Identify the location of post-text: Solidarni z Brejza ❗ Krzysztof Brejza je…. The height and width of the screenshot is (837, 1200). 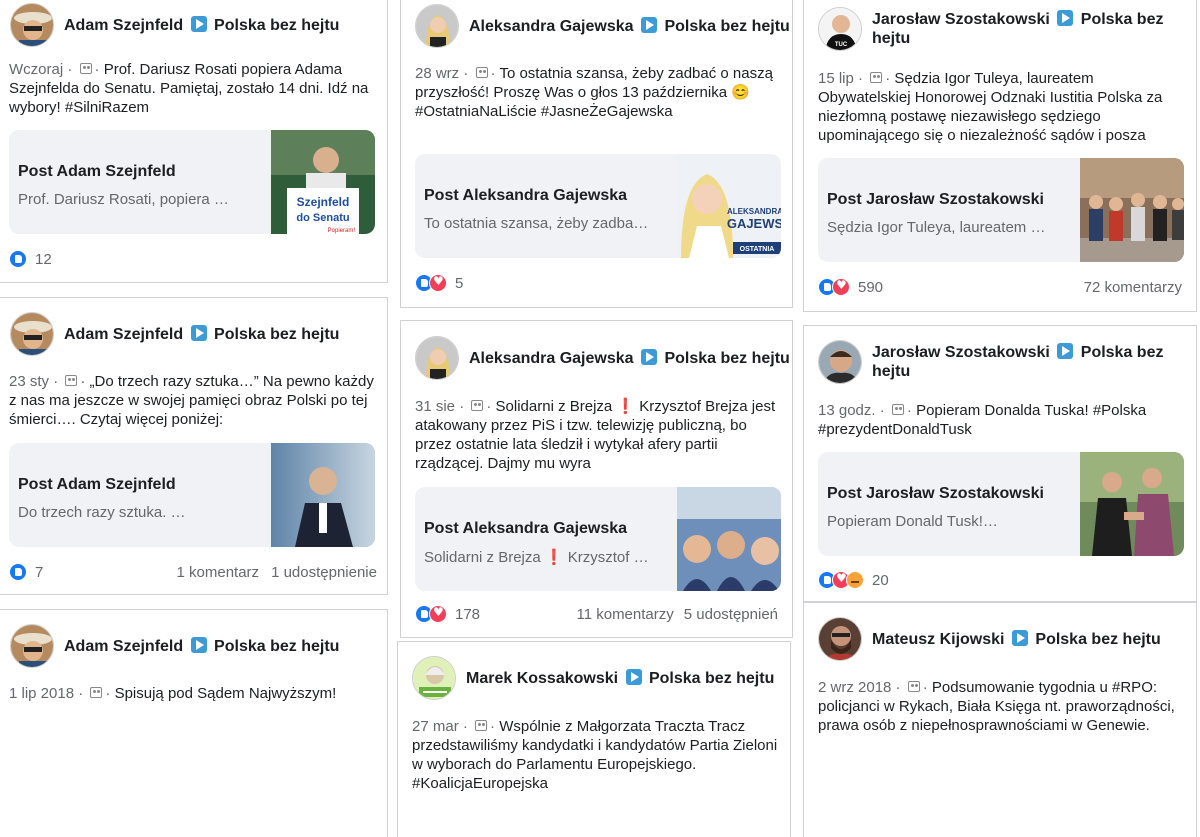
(595, 435).